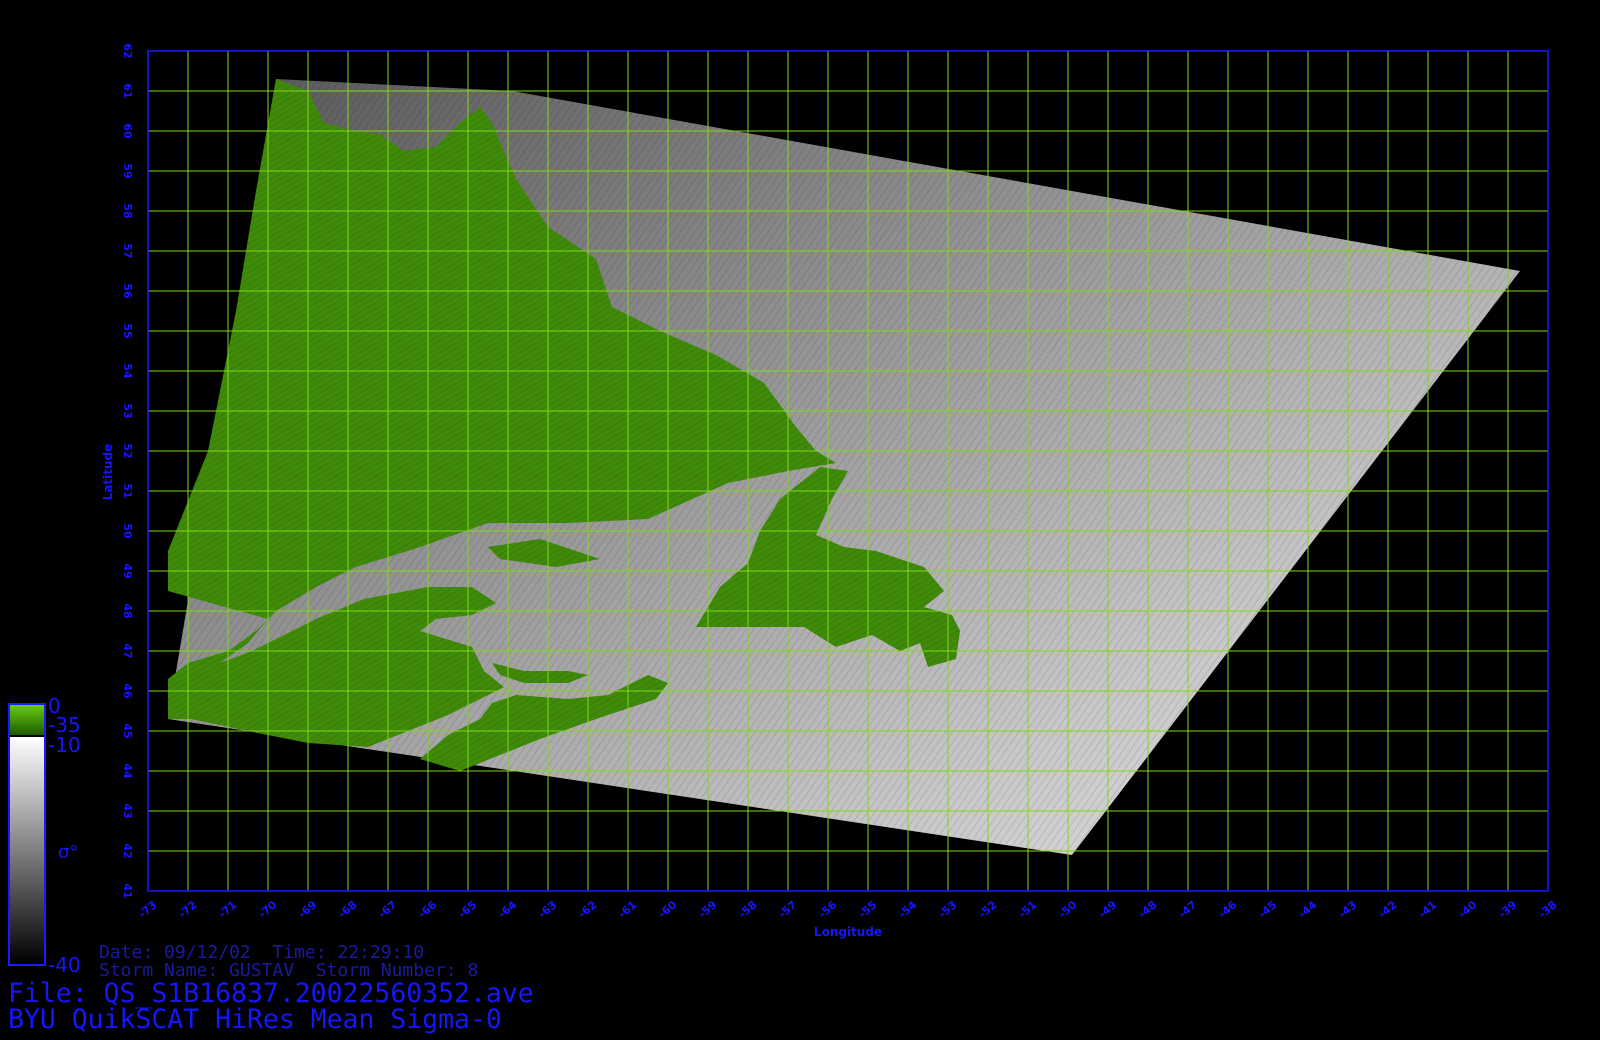 The height and width of the screenshot is (1040, 1600). Describe the element at coordinates (868, 909) in the screenshot. I see `lon-tick-label: -55` at that location.